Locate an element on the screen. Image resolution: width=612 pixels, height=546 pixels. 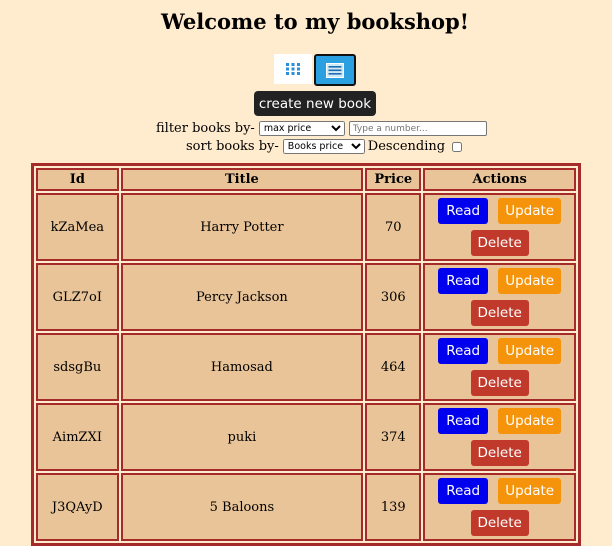
grid-view-button is located at coordinates (293, 69).